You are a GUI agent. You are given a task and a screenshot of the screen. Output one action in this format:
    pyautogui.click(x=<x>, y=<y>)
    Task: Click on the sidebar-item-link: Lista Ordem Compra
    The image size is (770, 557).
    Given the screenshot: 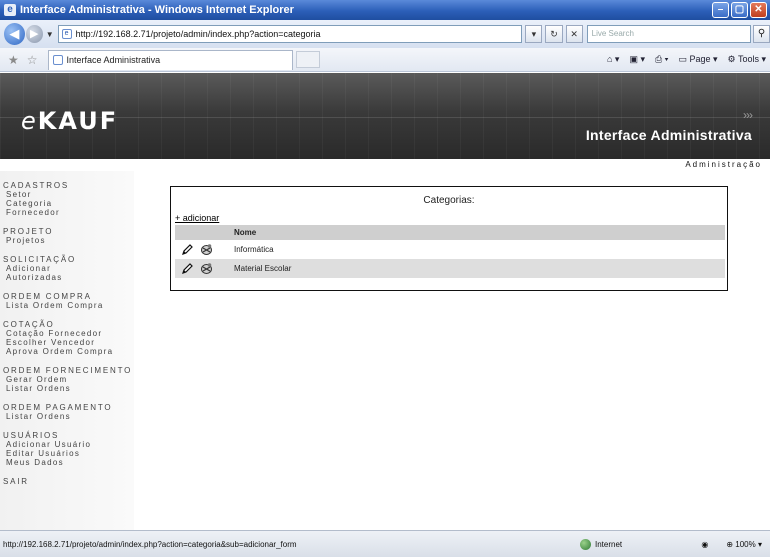 What is the action you would take?
    pyautogui.click(x=68, y=305)
    